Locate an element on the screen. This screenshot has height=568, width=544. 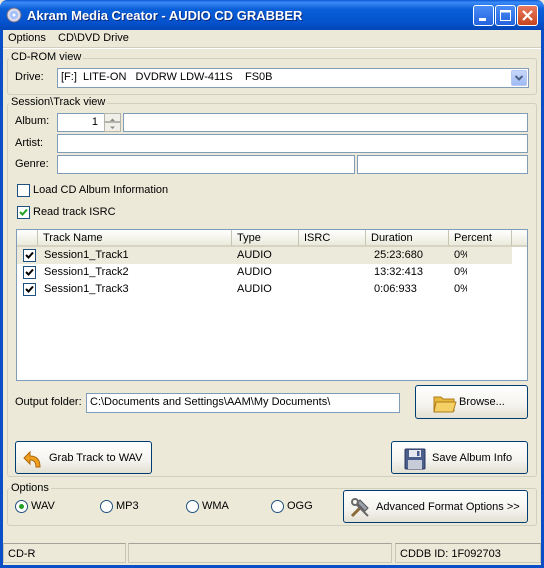
read-isrc-checkbox is located at coordinates (23, 212).